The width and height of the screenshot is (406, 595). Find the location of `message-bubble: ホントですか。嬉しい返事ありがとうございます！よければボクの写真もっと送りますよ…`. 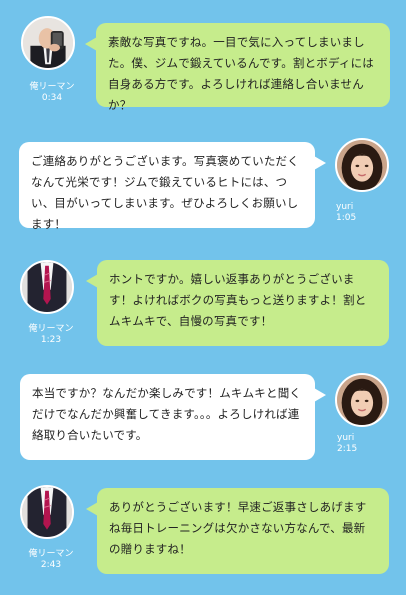

message-bubble: ホントですか。嬉しい返事ありがとうございます！よければボクの写真もっと送りますよ… is located at coordinates (237, 303).